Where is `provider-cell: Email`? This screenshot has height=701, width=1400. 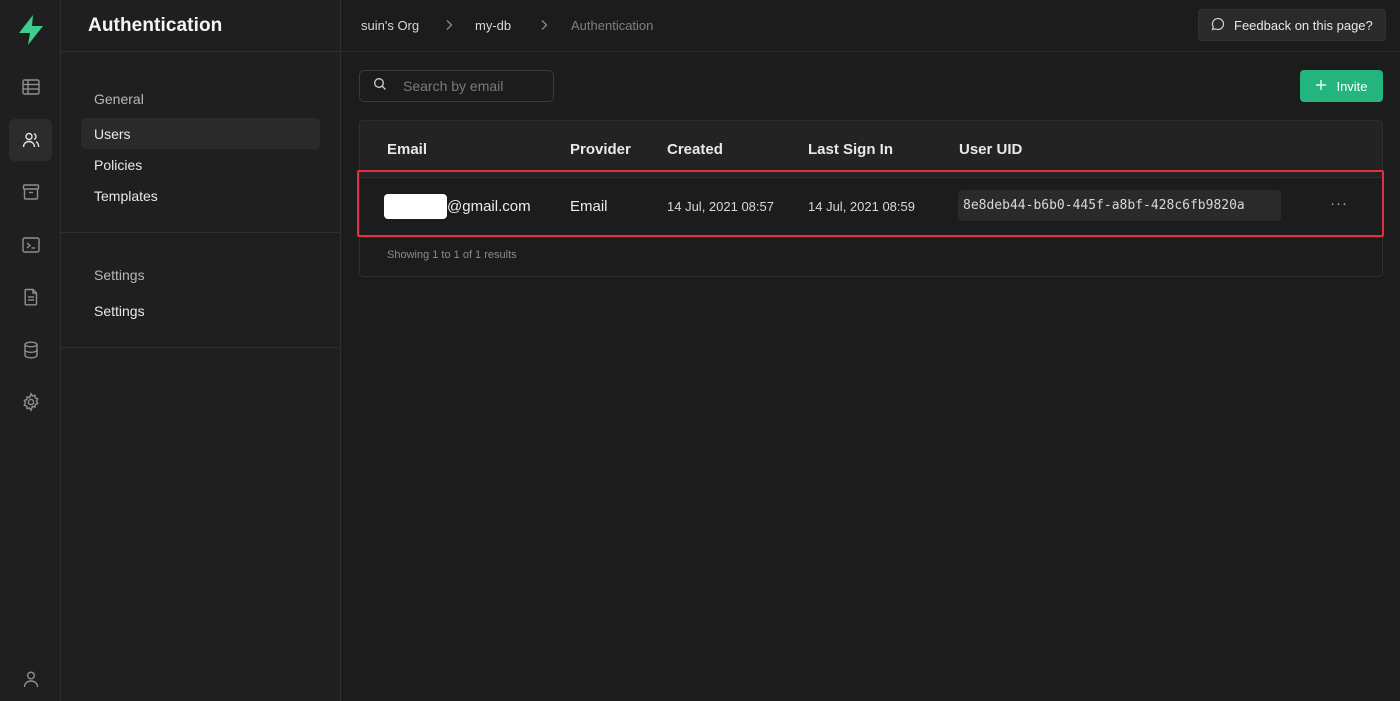
provider-cell: Email is located at coordinates (589, 206).